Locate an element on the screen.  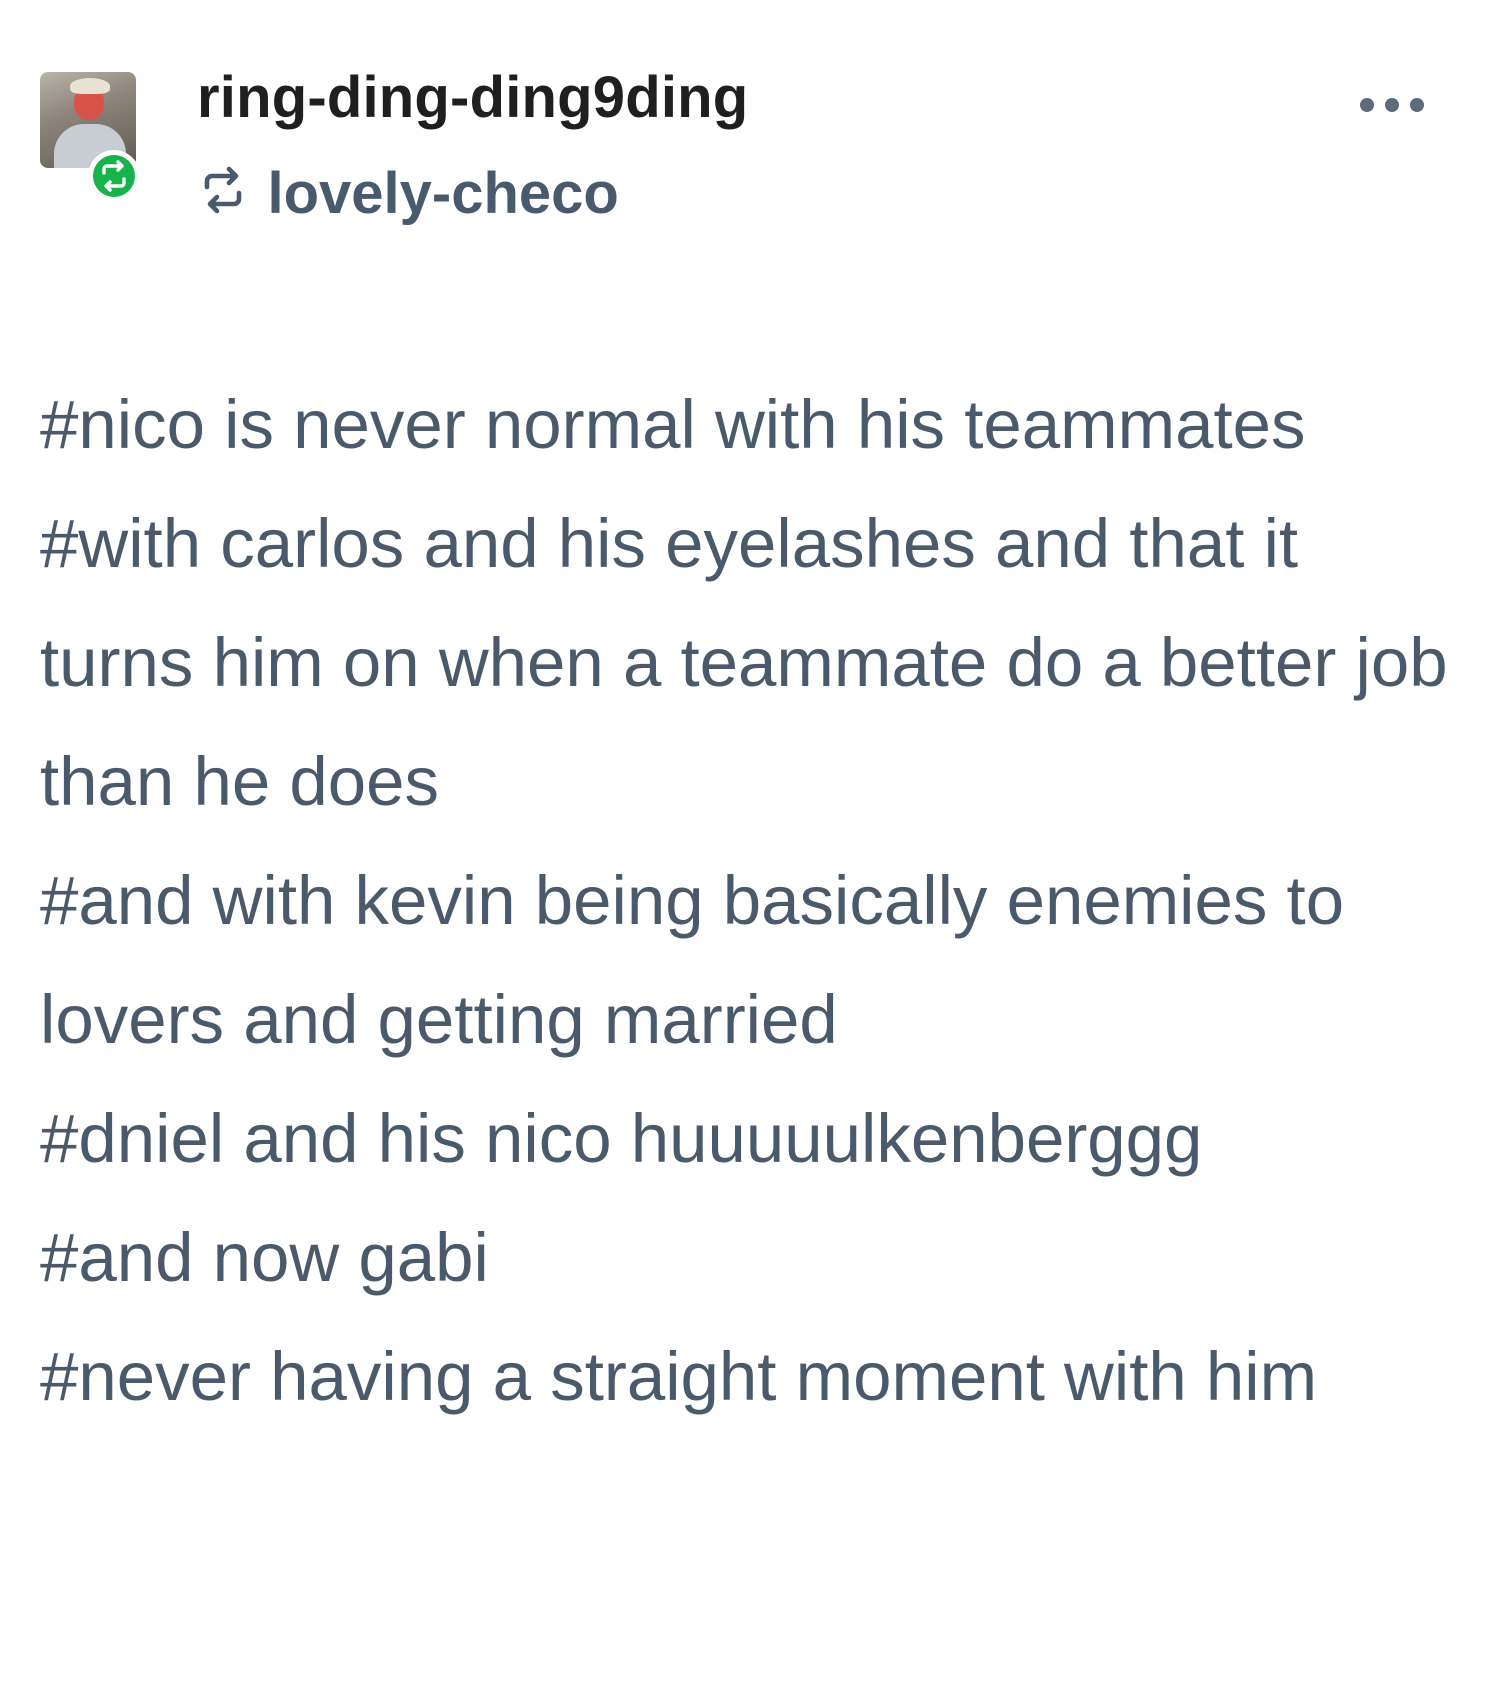
reblog-badge-icon is located at coordinates (114, 176).